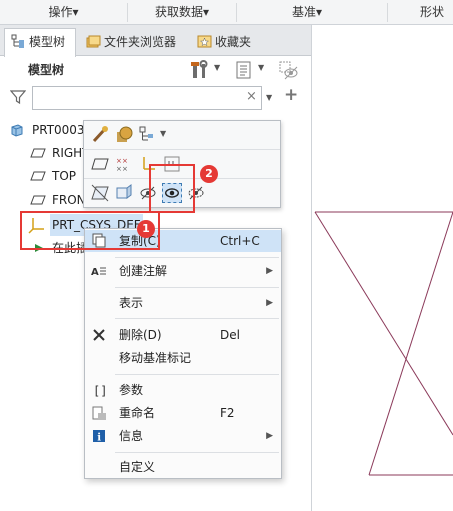 This screenshot has width=453, height=511. I want to click on tab-label: 收藏夹, so click(233, 42).